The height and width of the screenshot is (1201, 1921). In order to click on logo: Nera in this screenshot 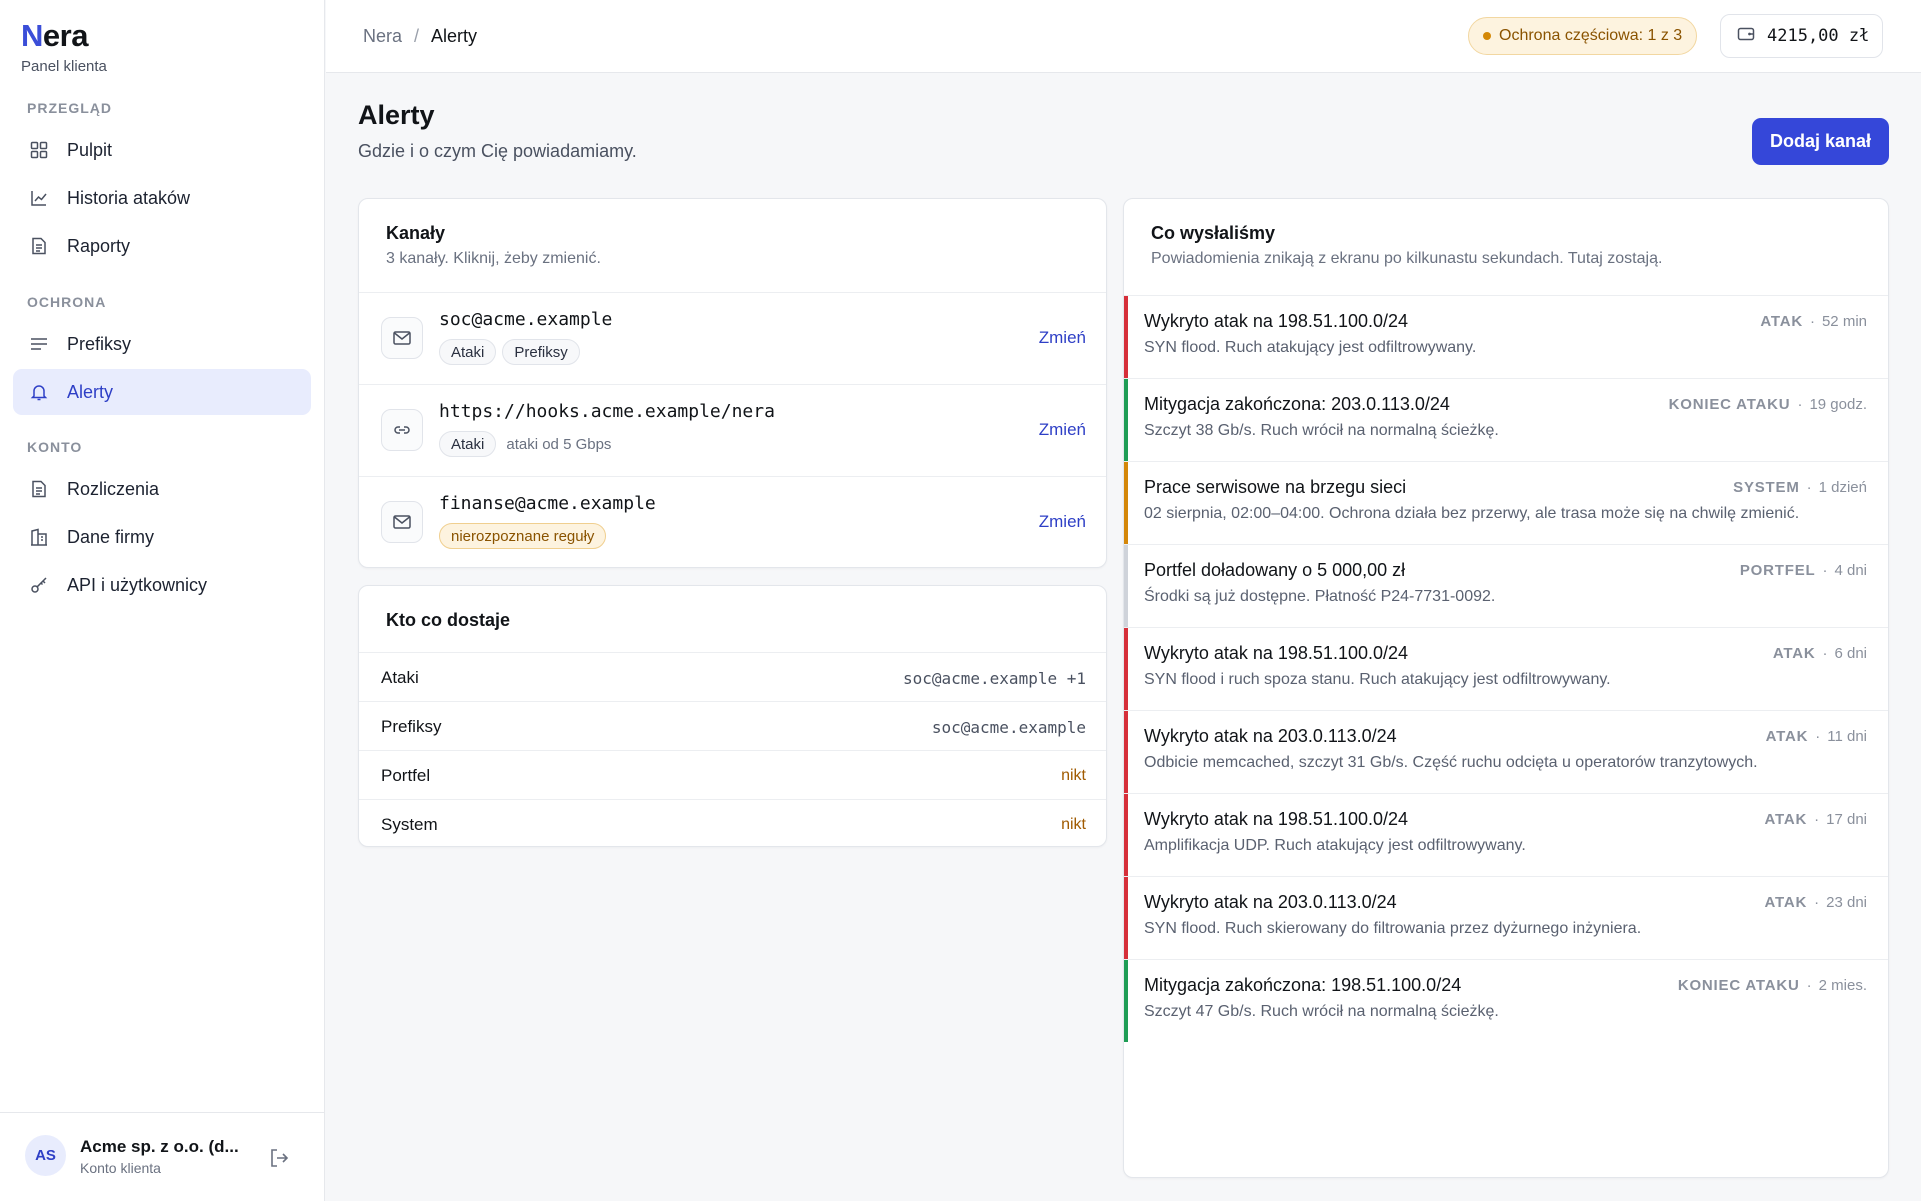, I will do `click(54, 36)`.